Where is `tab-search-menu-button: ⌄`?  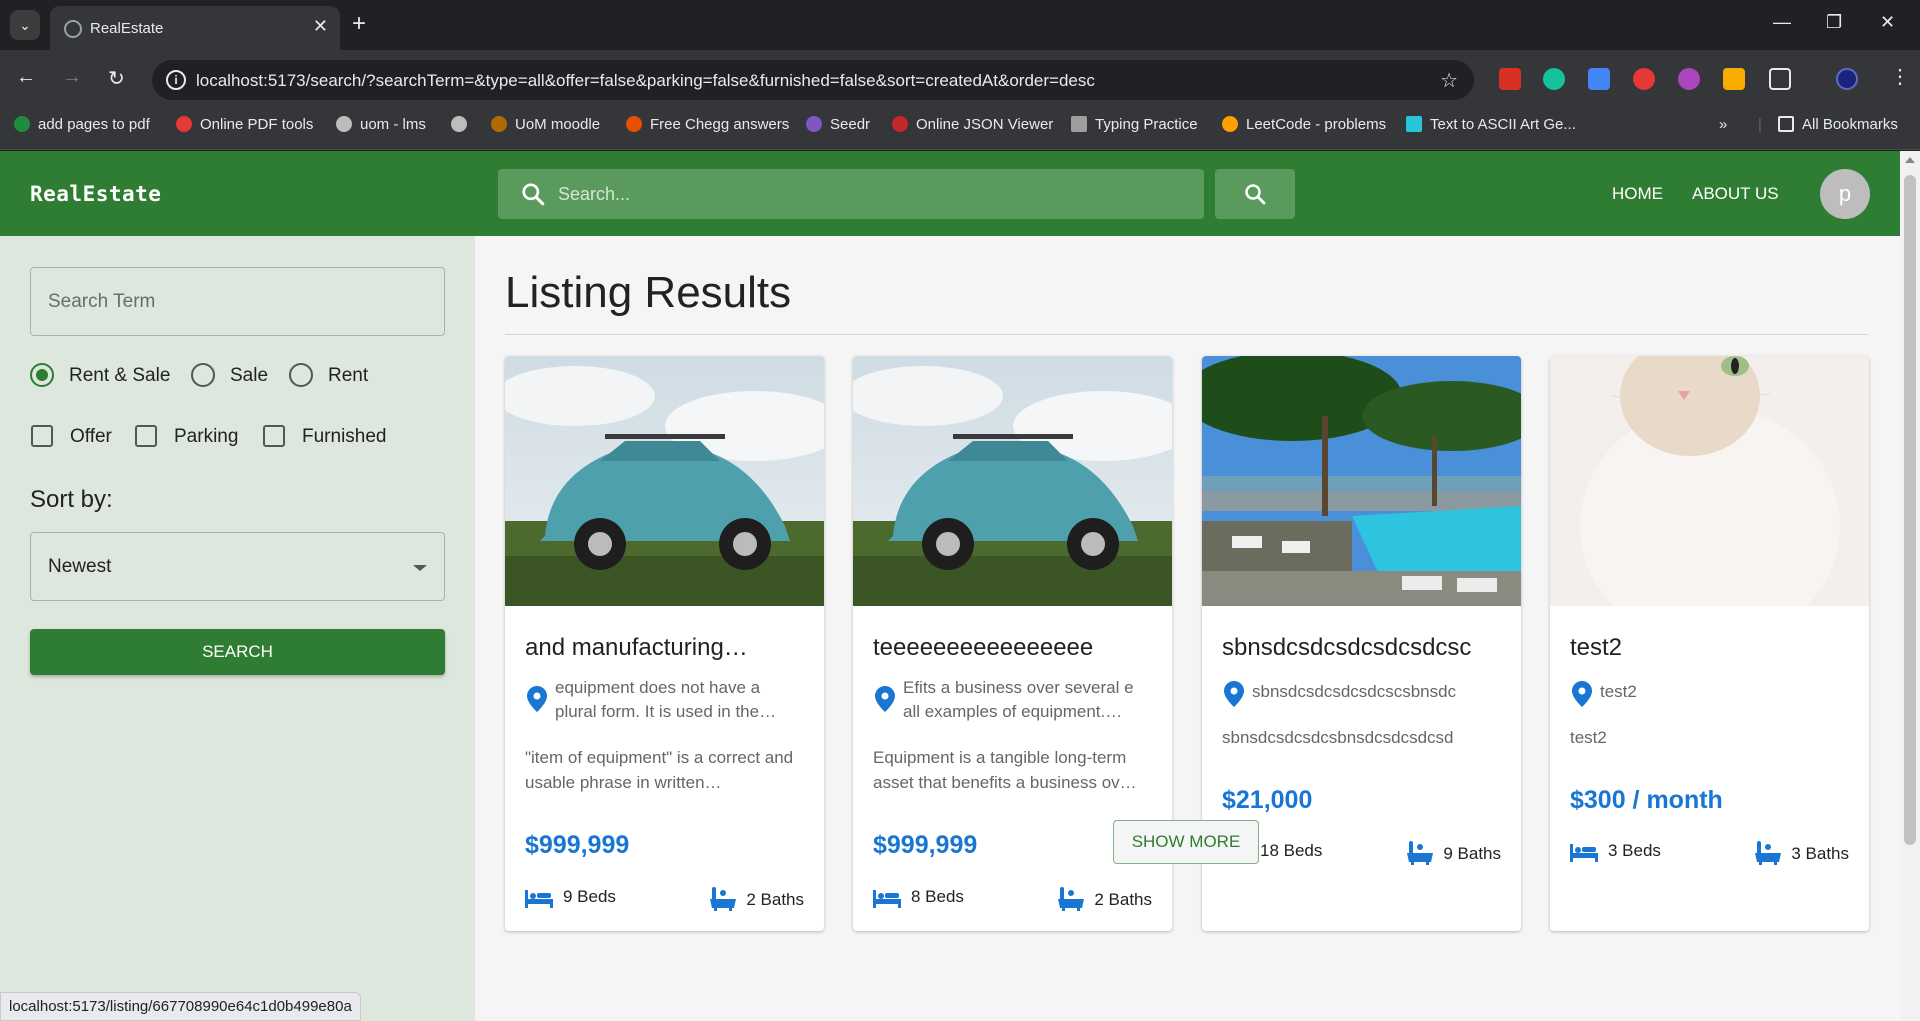
tab-search-menu-button: ⌄ is located at coordinates (25, 25).